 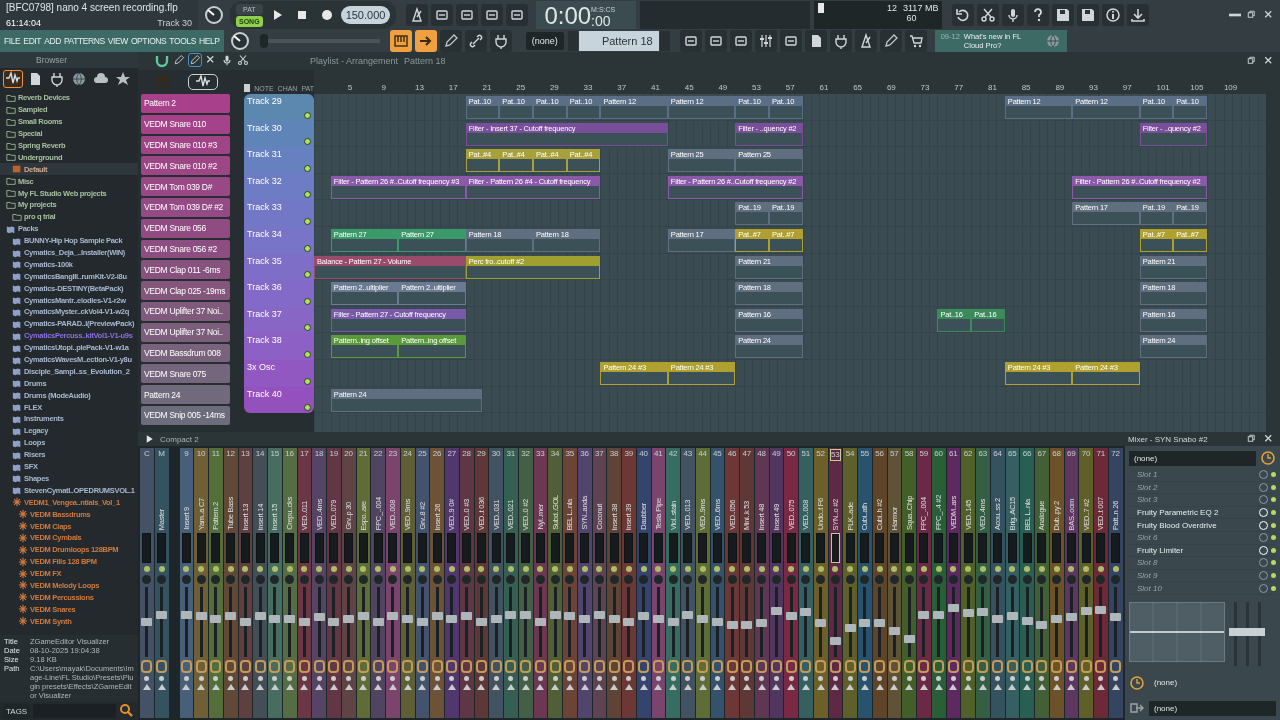 I want to click on bar-number: 17, so click(x=453, y=87).